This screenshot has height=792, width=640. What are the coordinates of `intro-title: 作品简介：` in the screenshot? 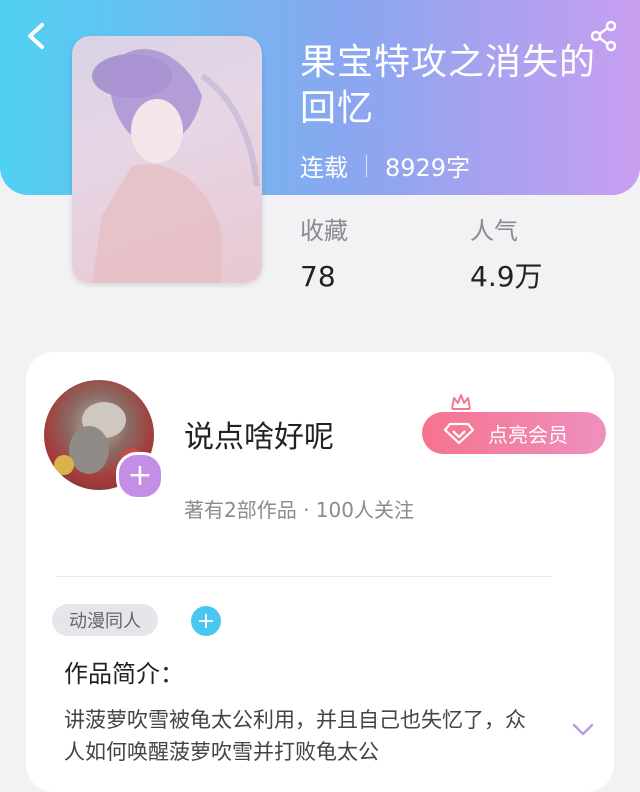 It's located at (124, 674).